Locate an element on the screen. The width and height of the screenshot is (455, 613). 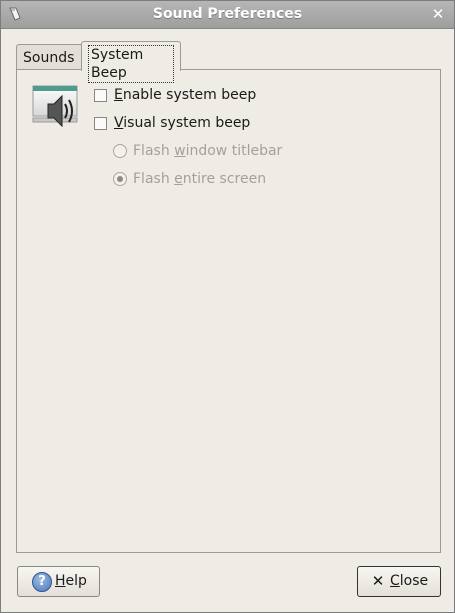
close-button: ✕ Close is located at coordinates (399, 581).